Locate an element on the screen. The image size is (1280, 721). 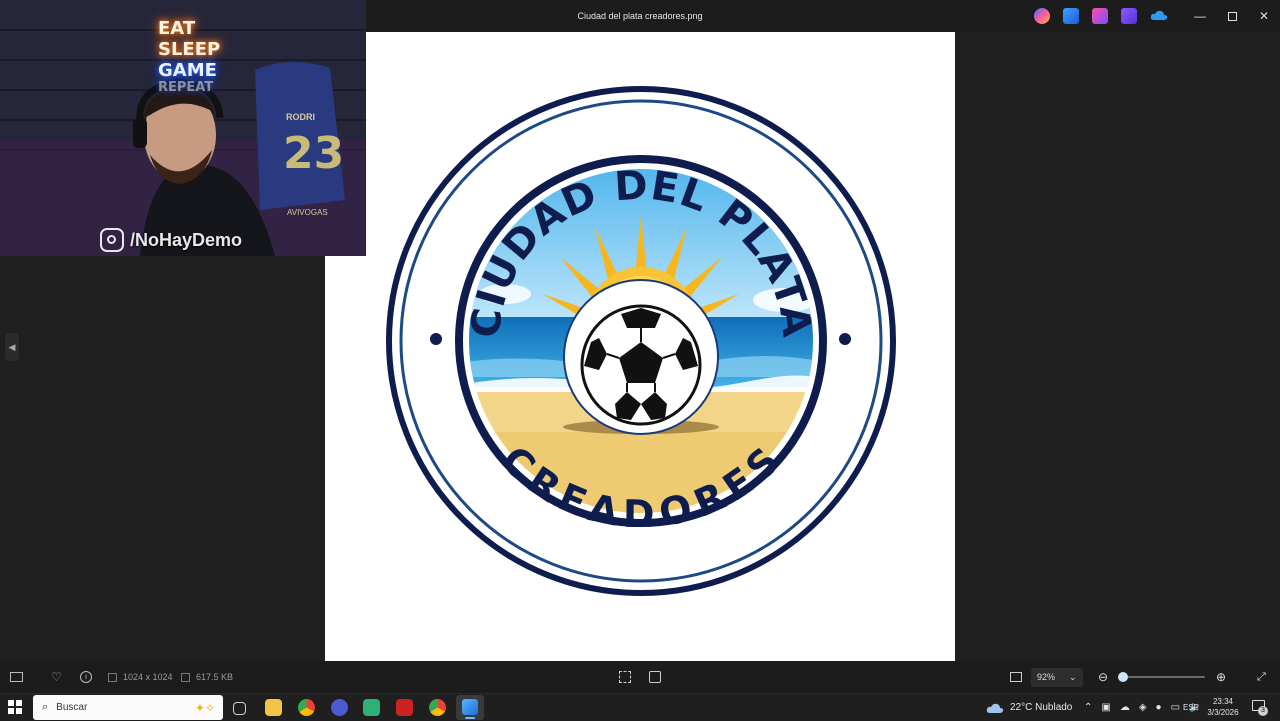
dimensions-text: 1024 x 1024 is located at coordinates (148, 677).